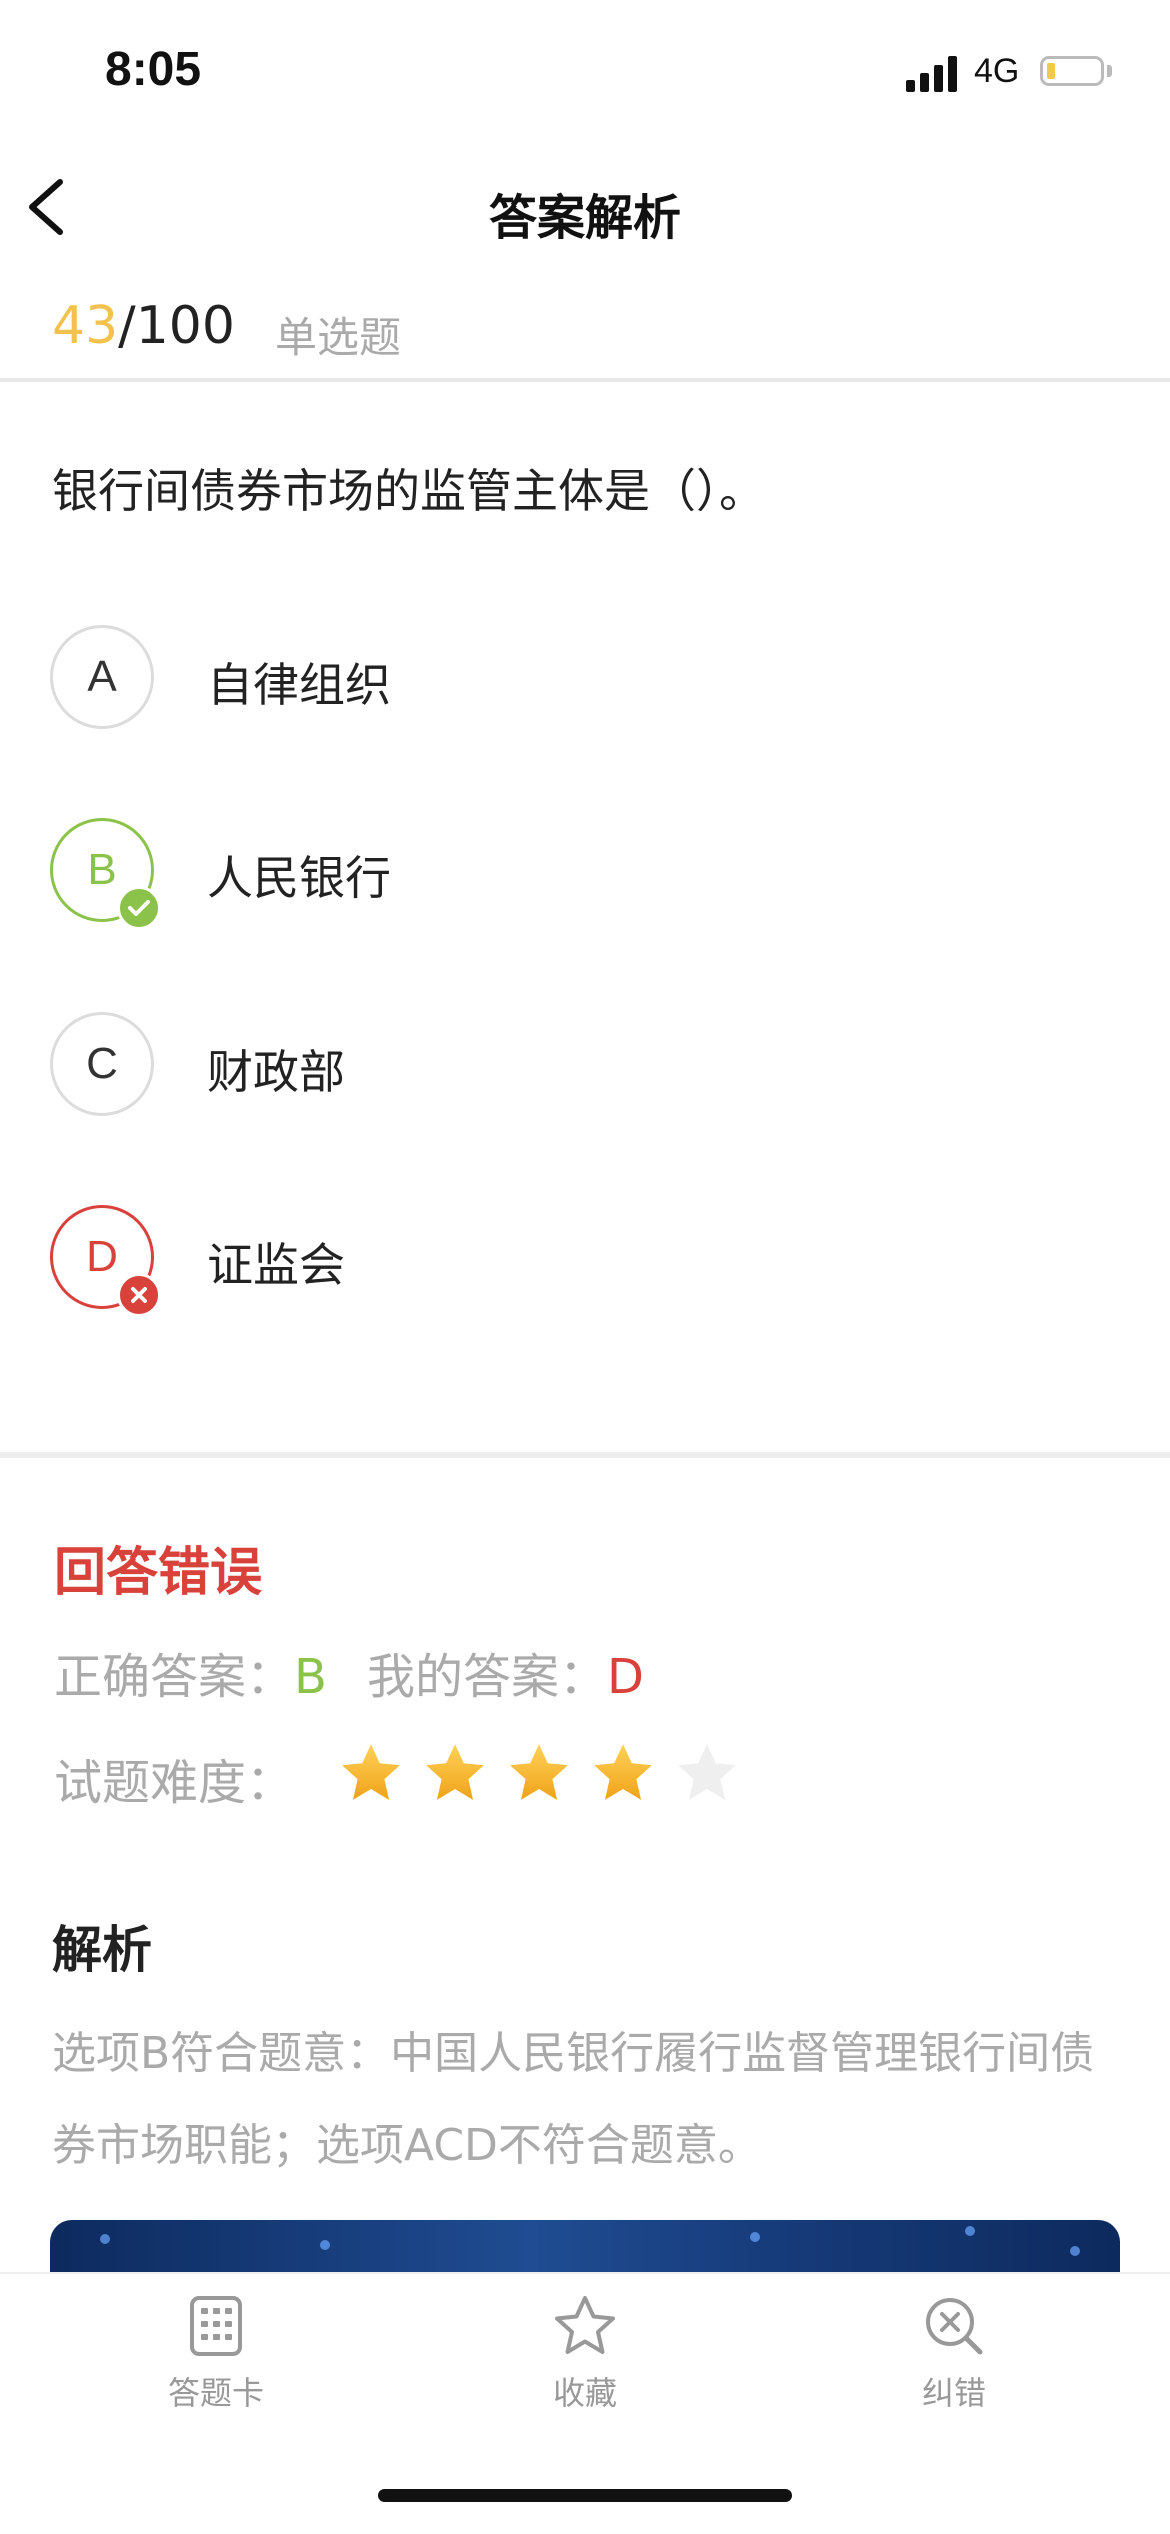  I want to click on current-question-number: 43, so click(85, 326).